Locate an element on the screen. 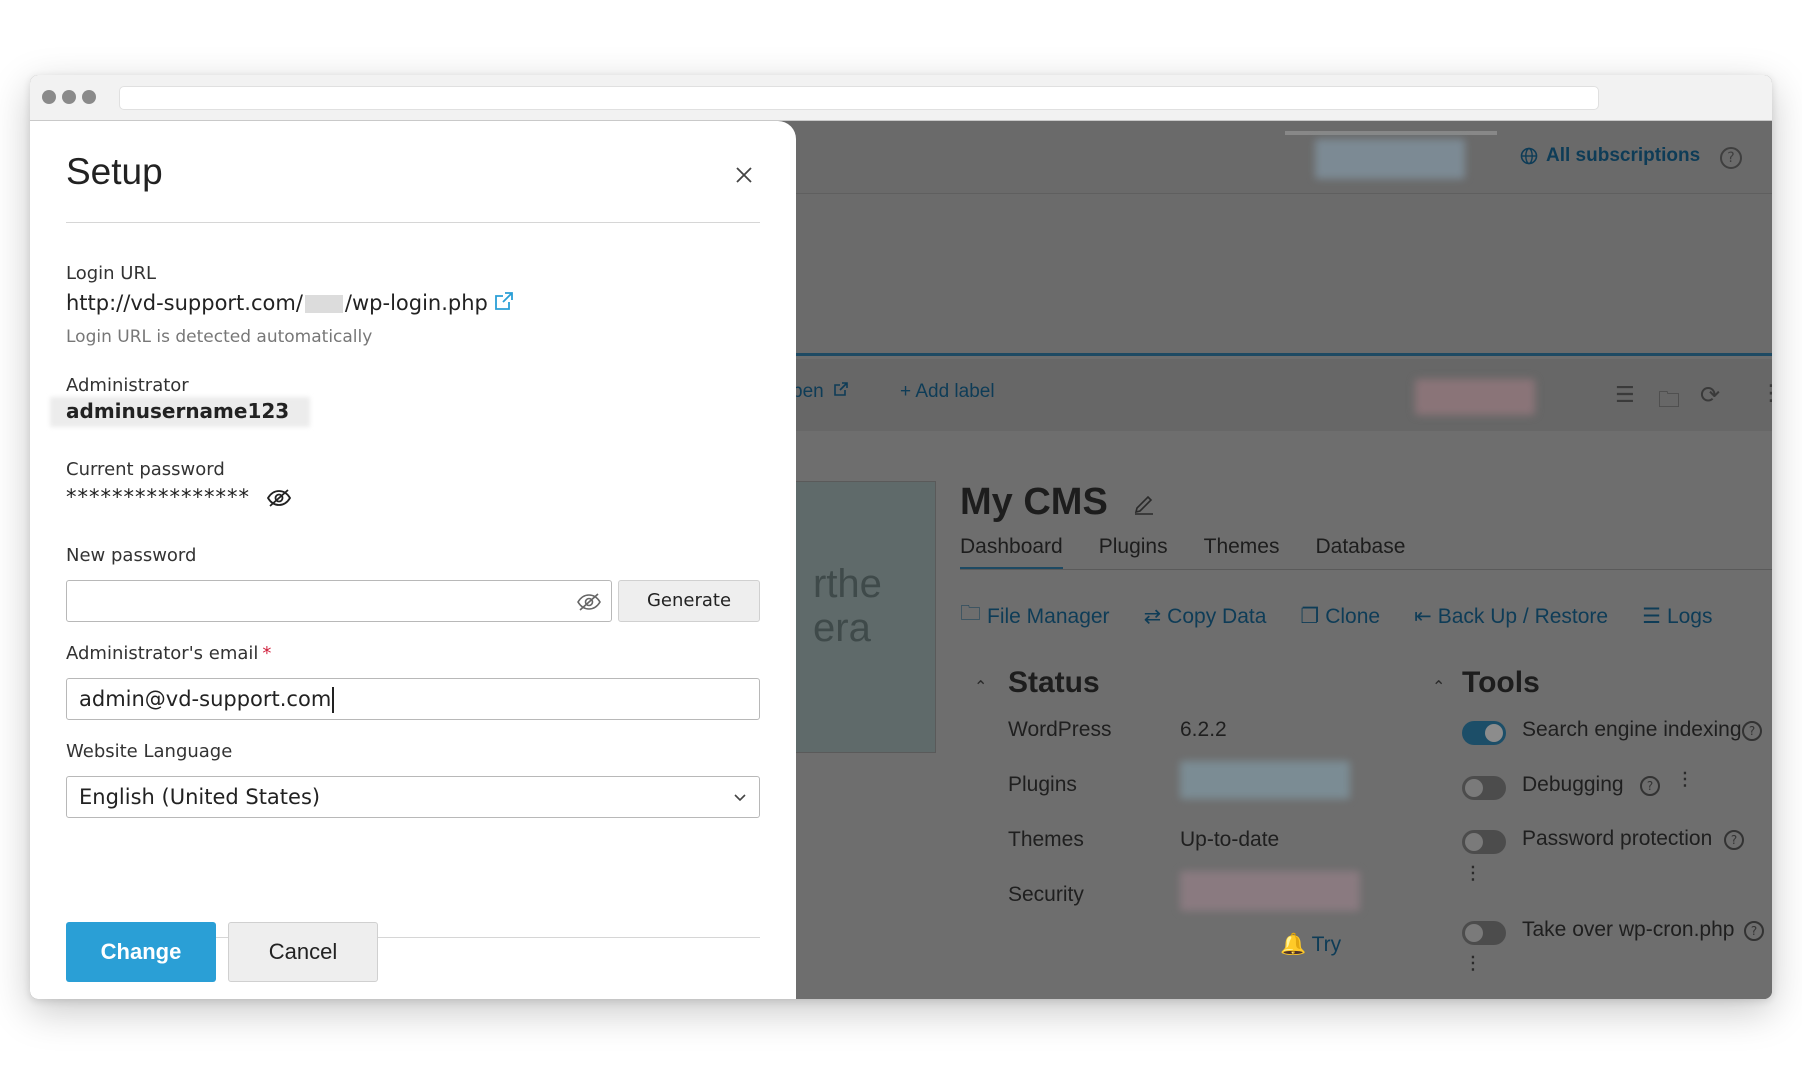 The image size is (1802, 1074). tab-database: Database is located at coordinates (1360, 552).